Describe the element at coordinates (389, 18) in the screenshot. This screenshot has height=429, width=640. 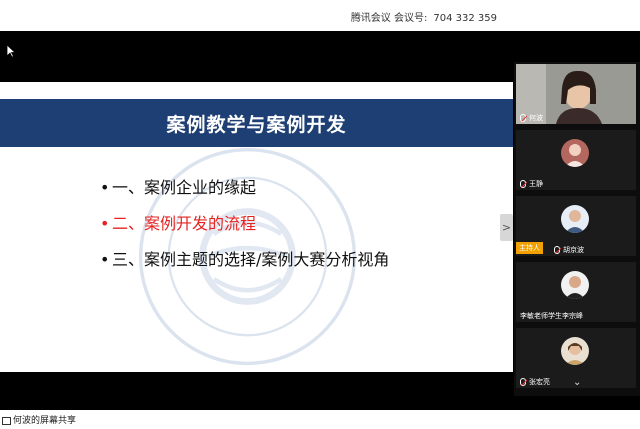
I see `meeting-label: 腾讯会议 会议号:` at that location.